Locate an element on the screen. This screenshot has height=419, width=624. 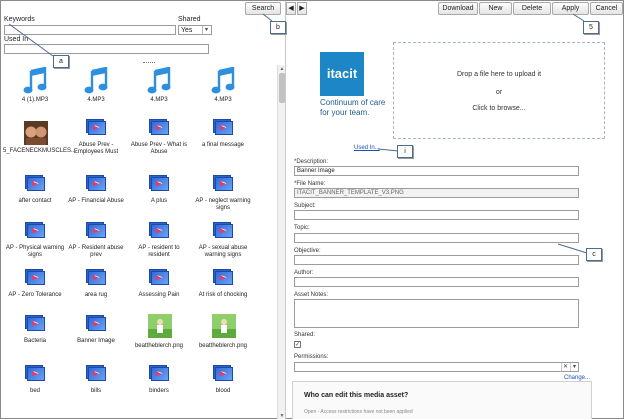
media-item: bed is located at coordinates (35, 384).